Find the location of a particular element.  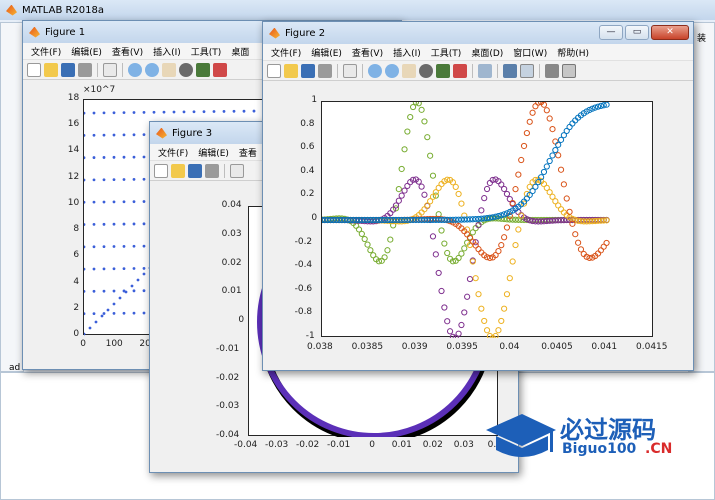

figure1-menu-tools: 工具(T) is located at coordinates (206, 51).